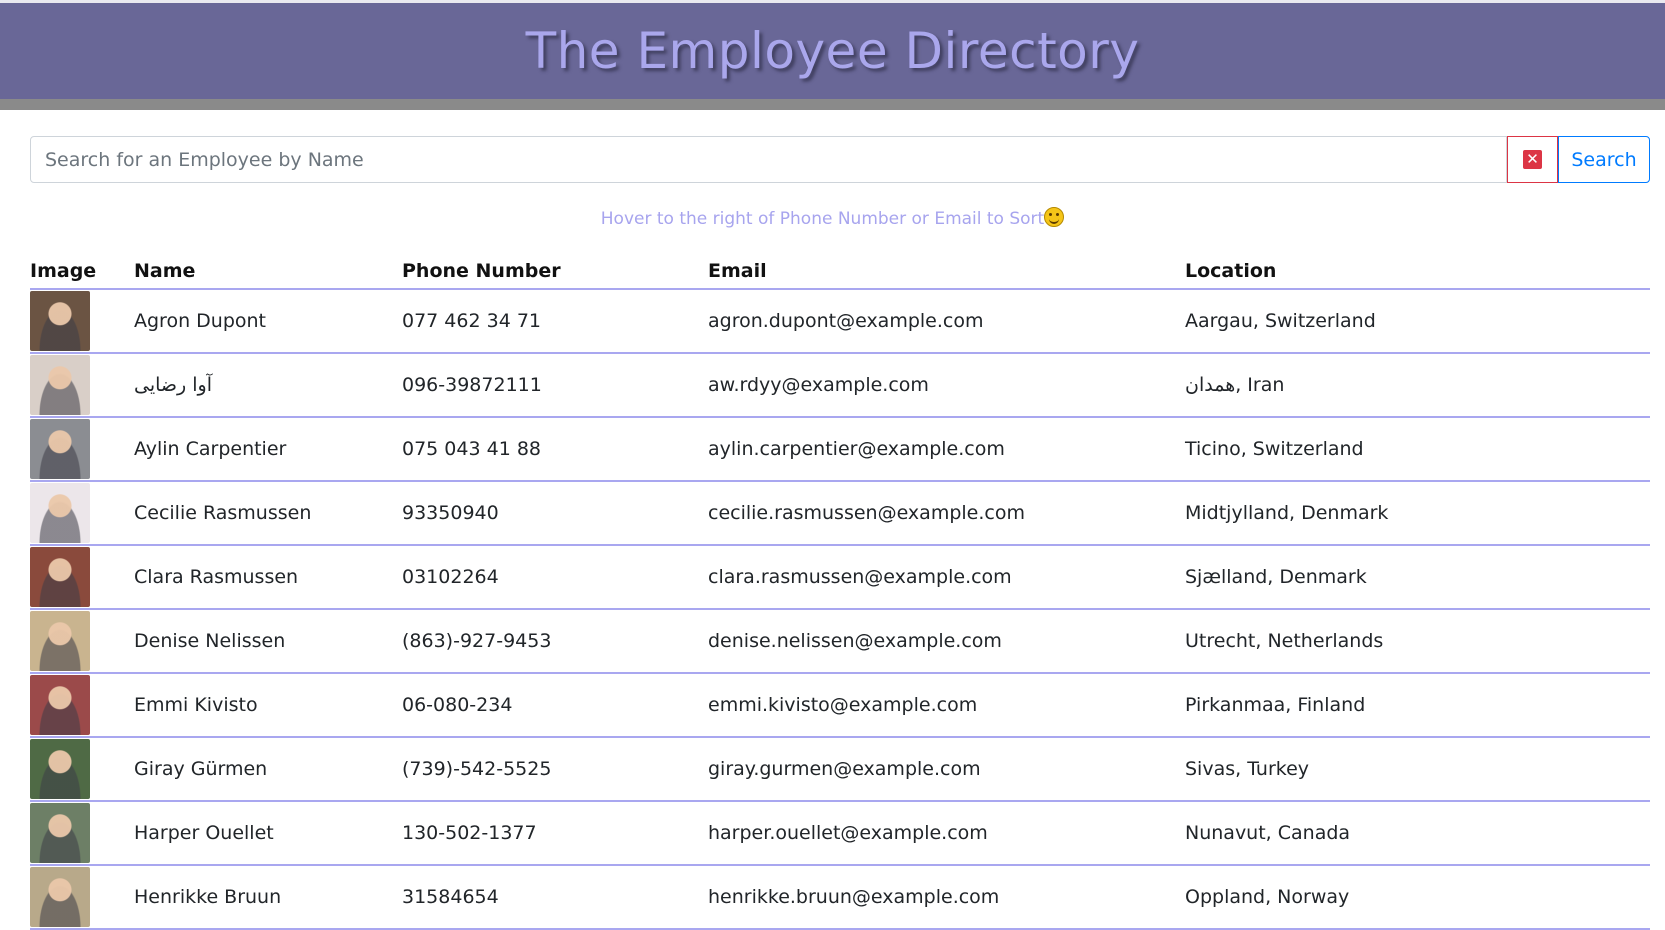 The image size is (1665, 930). What do you see at coordinates (768, 159) in the screenshot?
I see `search-input` at bounding box center [768, 159].